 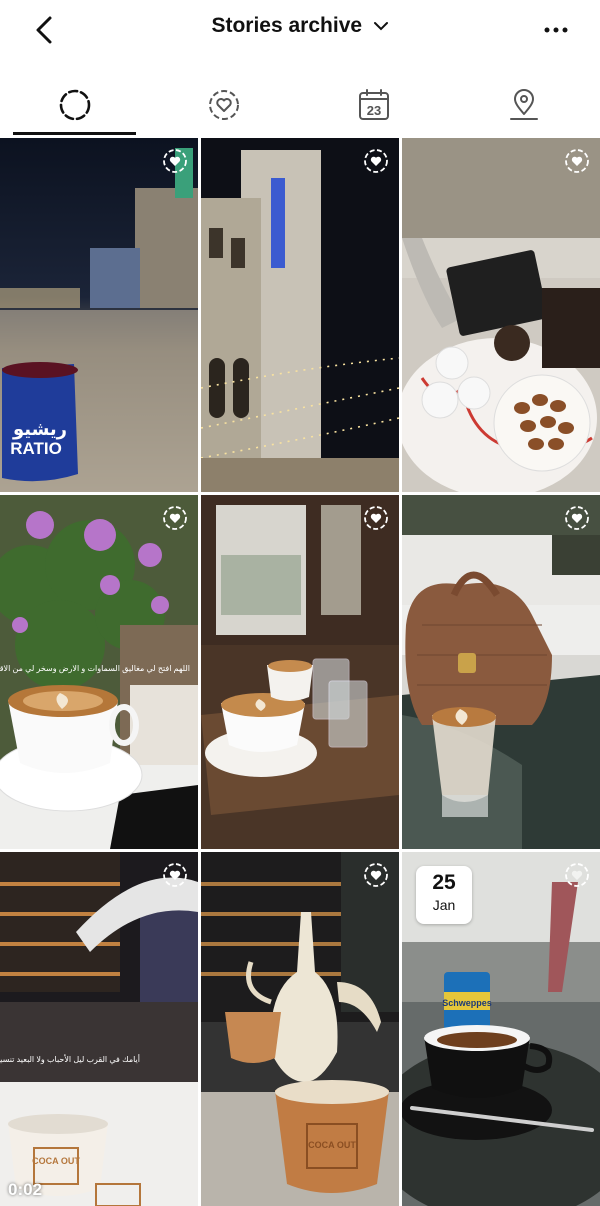 What do you see at coordinates (25, 1189) in the screenshot?
I see `video-duration: 0:02` at bounding box center [25, 1189].